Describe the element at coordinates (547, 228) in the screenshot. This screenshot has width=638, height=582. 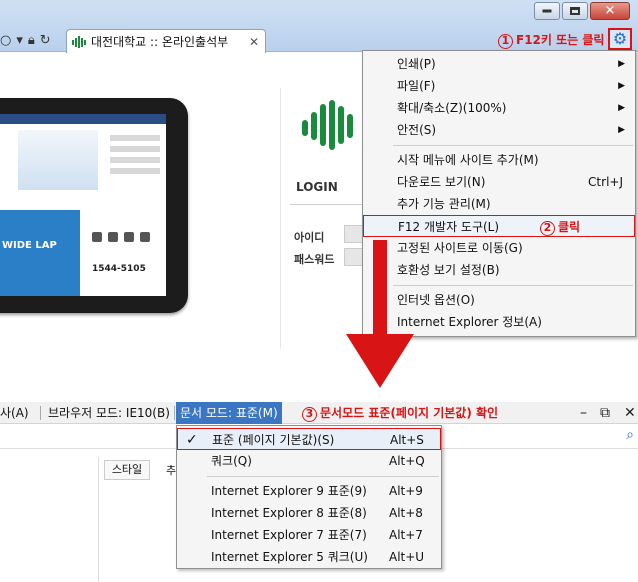
I see `step-number: 2` at that location.